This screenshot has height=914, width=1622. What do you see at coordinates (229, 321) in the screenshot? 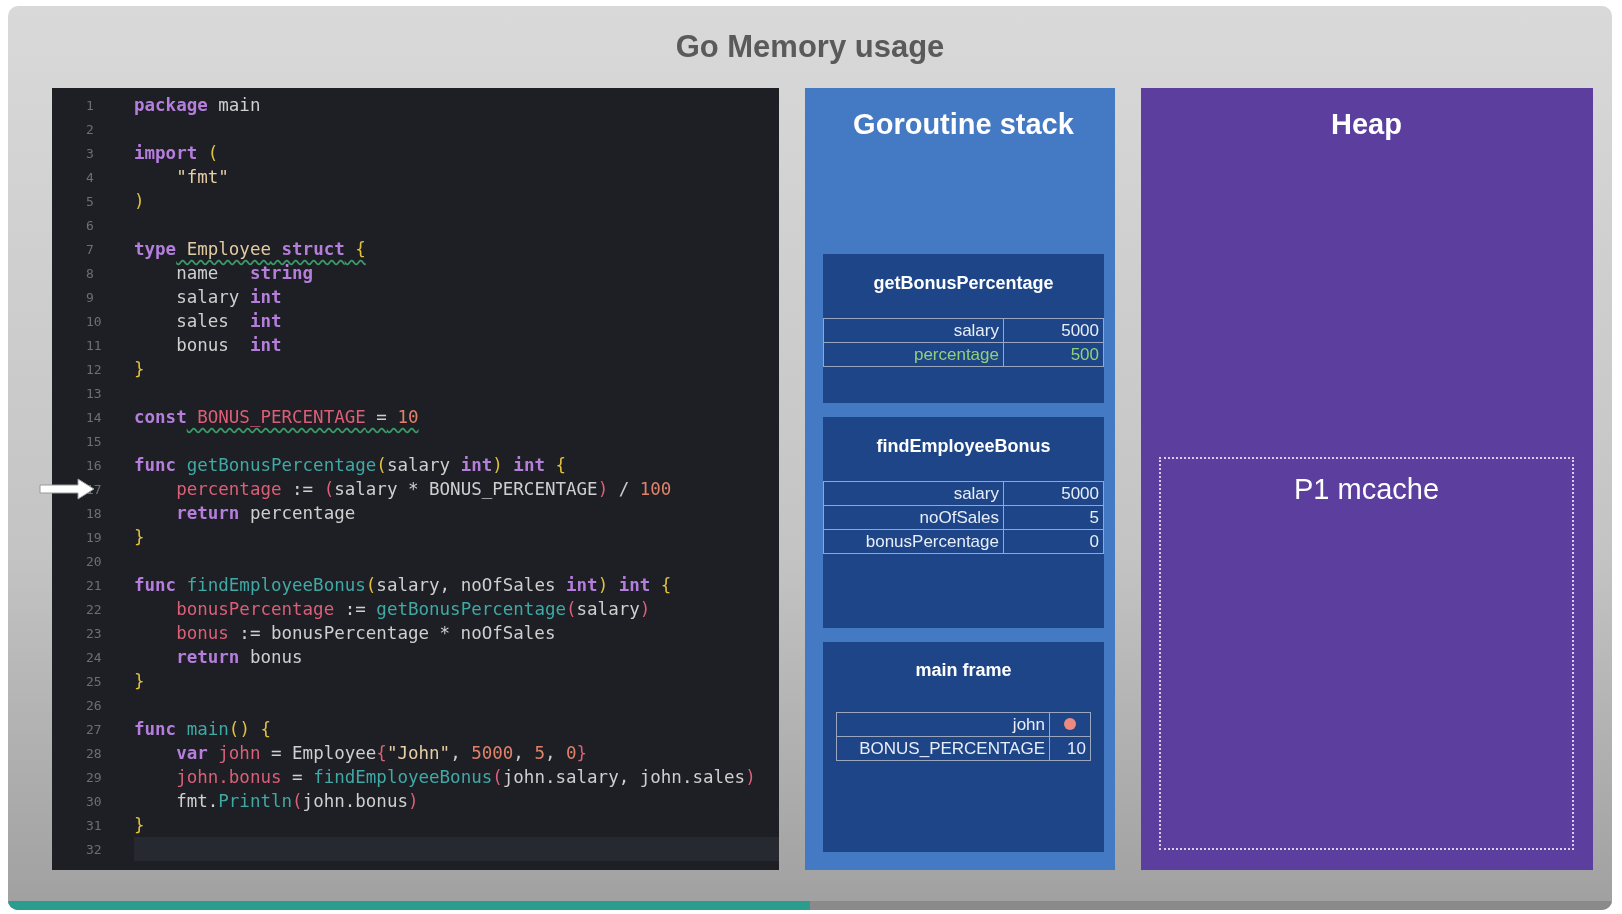
I see `code-line: sales int` at bounding box center [229, 321].